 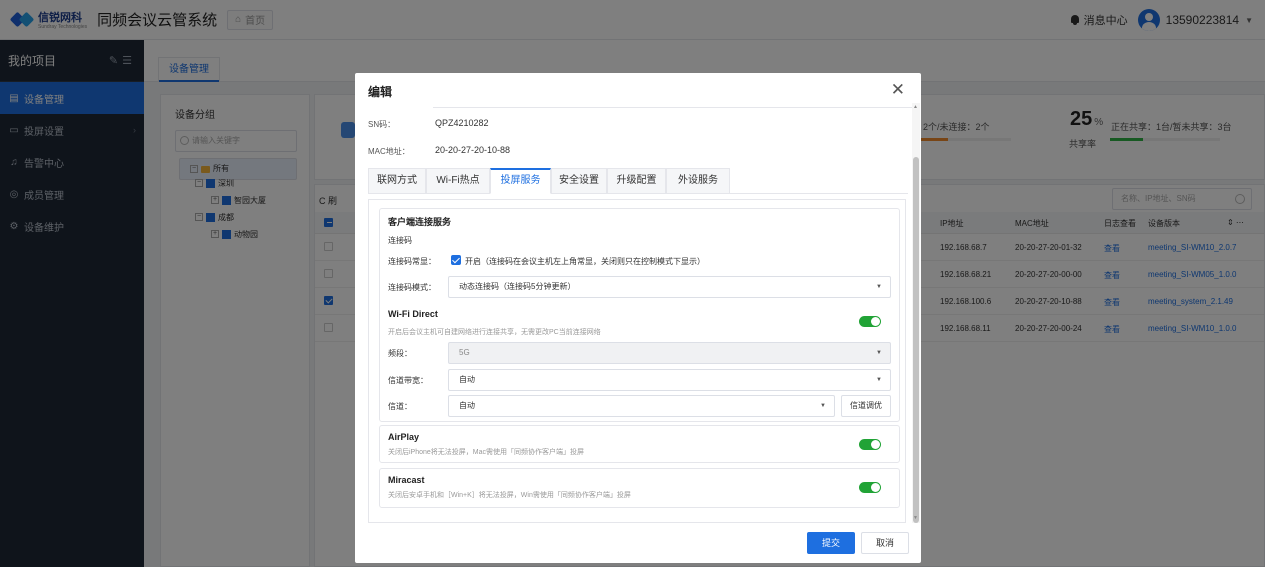 I want to click on mac-label: MAC地址：, so click(x=389, y=151).